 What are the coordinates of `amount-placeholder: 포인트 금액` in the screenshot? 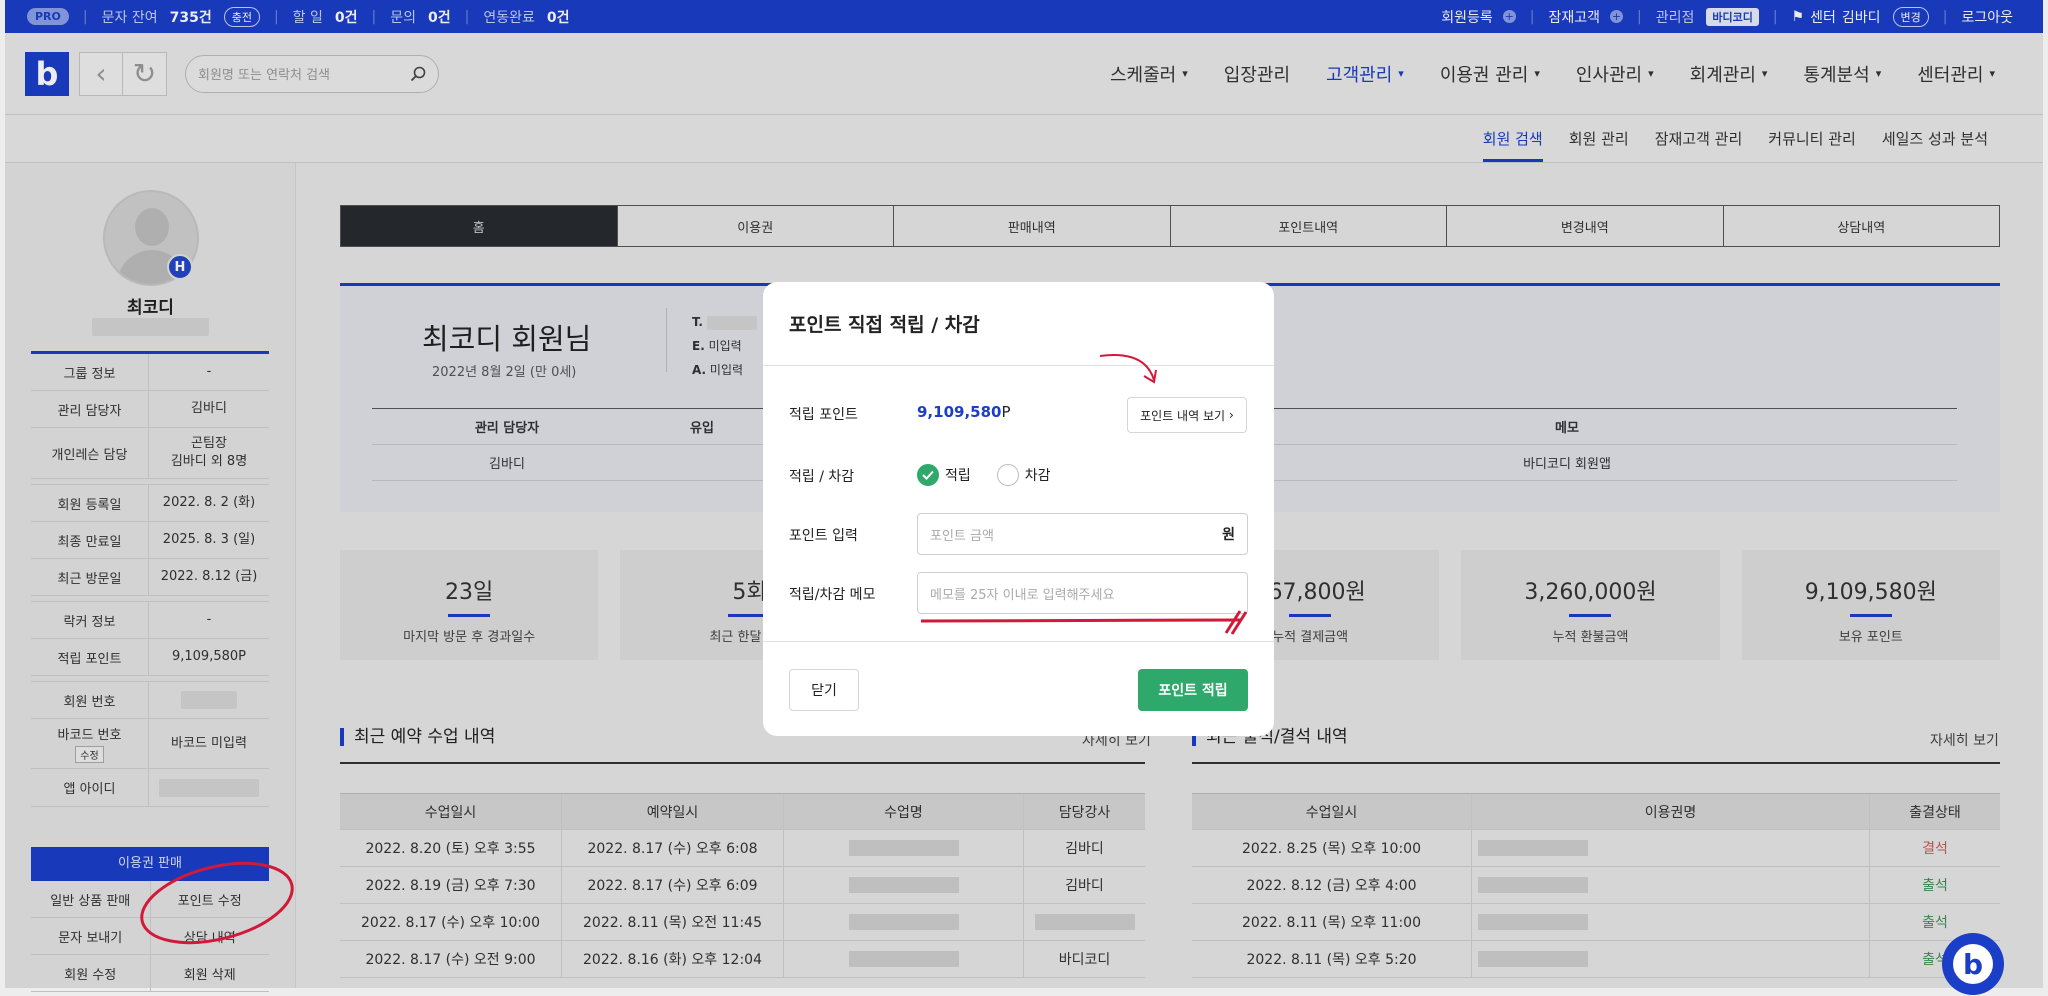 It's located at (962, 536).